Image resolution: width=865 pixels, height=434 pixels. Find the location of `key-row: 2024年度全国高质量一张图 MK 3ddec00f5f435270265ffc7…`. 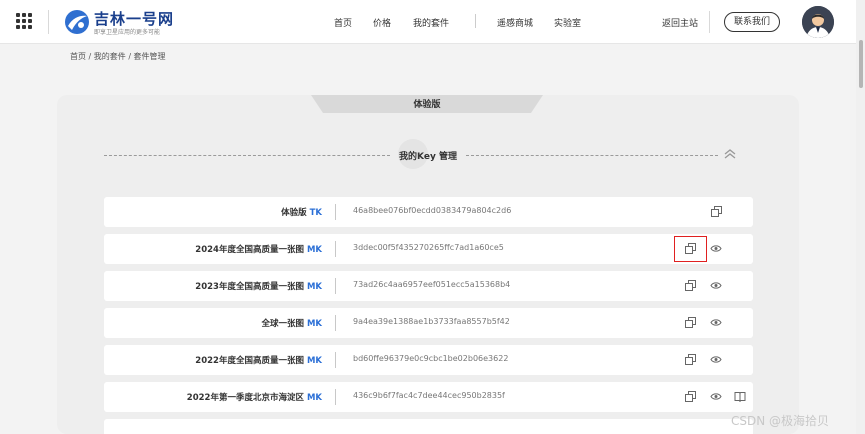

key-row: 2024年度全国高质量一张图 MK 3ddec00f5f435270265ffc7… is located at coordinates (428, 249).